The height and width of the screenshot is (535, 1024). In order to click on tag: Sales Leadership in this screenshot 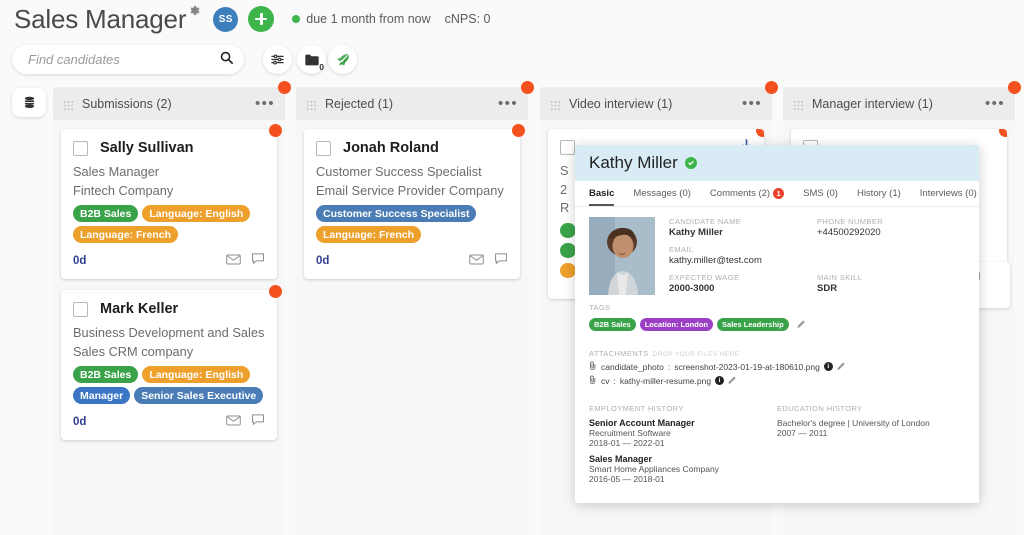, I will do `click(753, 324)`.